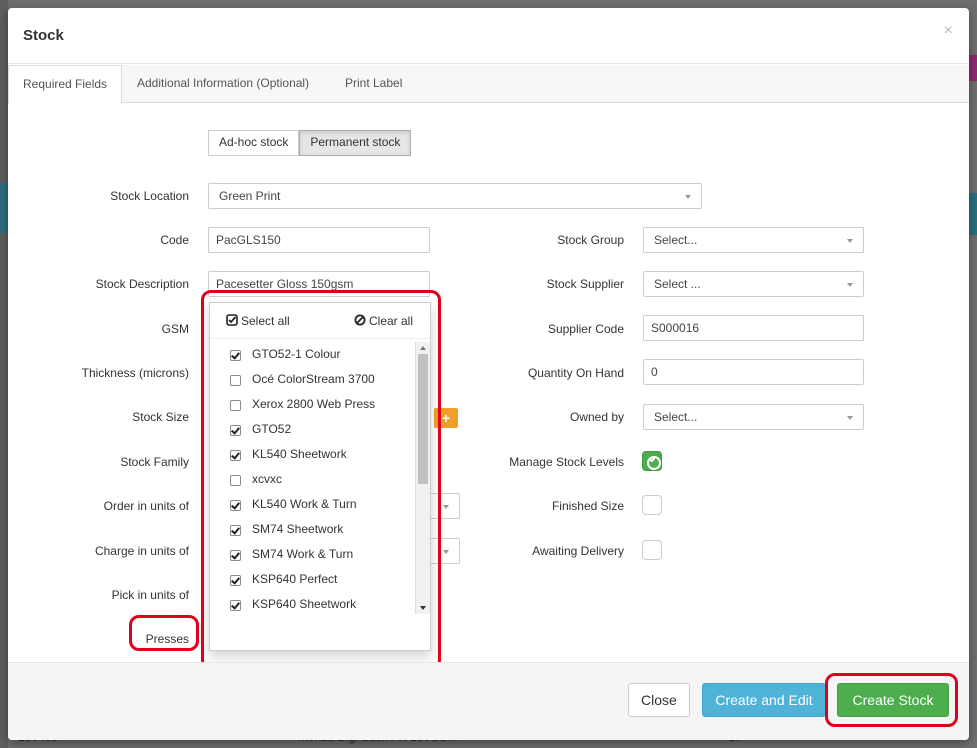 This screenshot has width=977, height=748. What do you see at coordinates (423, 348) in the screenshot?
I see `scroll-up-icon` at bounding box center [423, 348].